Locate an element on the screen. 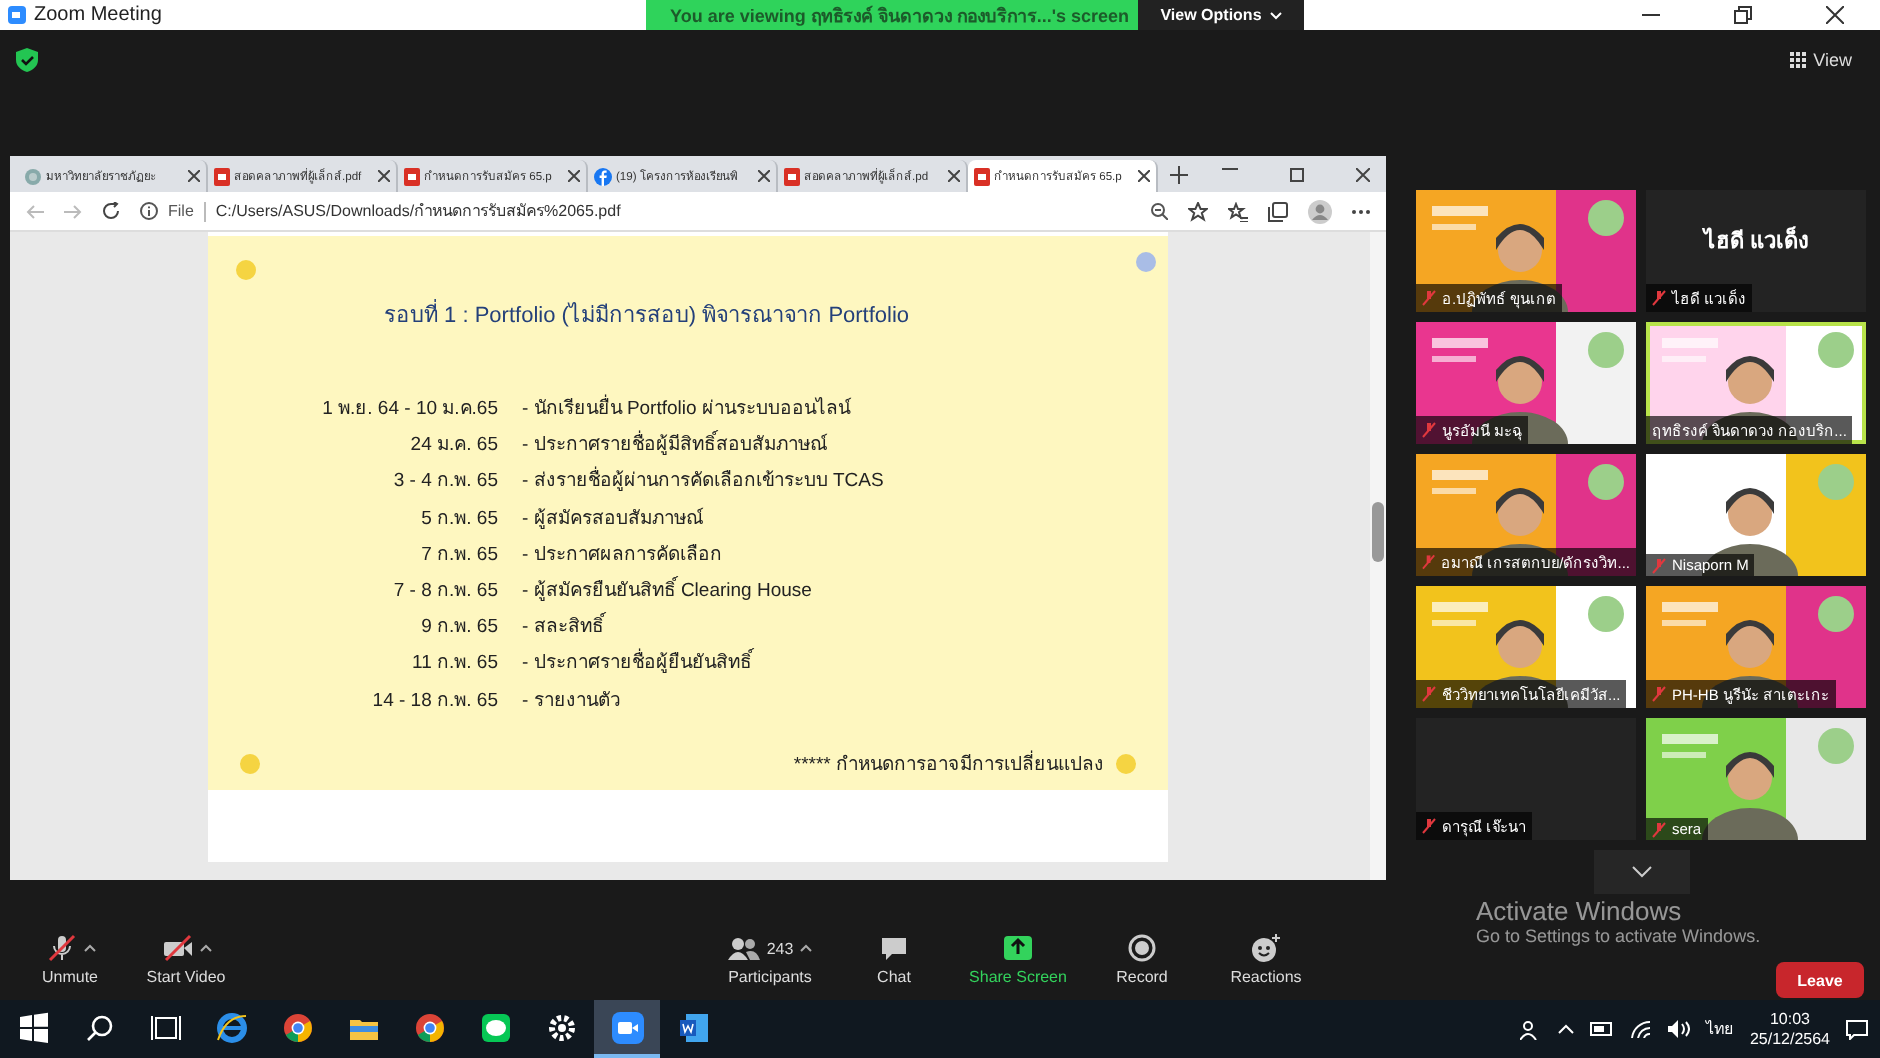 The height and width of the screenshot is (1058, 1880). toolbar-button: Record is located at coordinates (1142, 960).